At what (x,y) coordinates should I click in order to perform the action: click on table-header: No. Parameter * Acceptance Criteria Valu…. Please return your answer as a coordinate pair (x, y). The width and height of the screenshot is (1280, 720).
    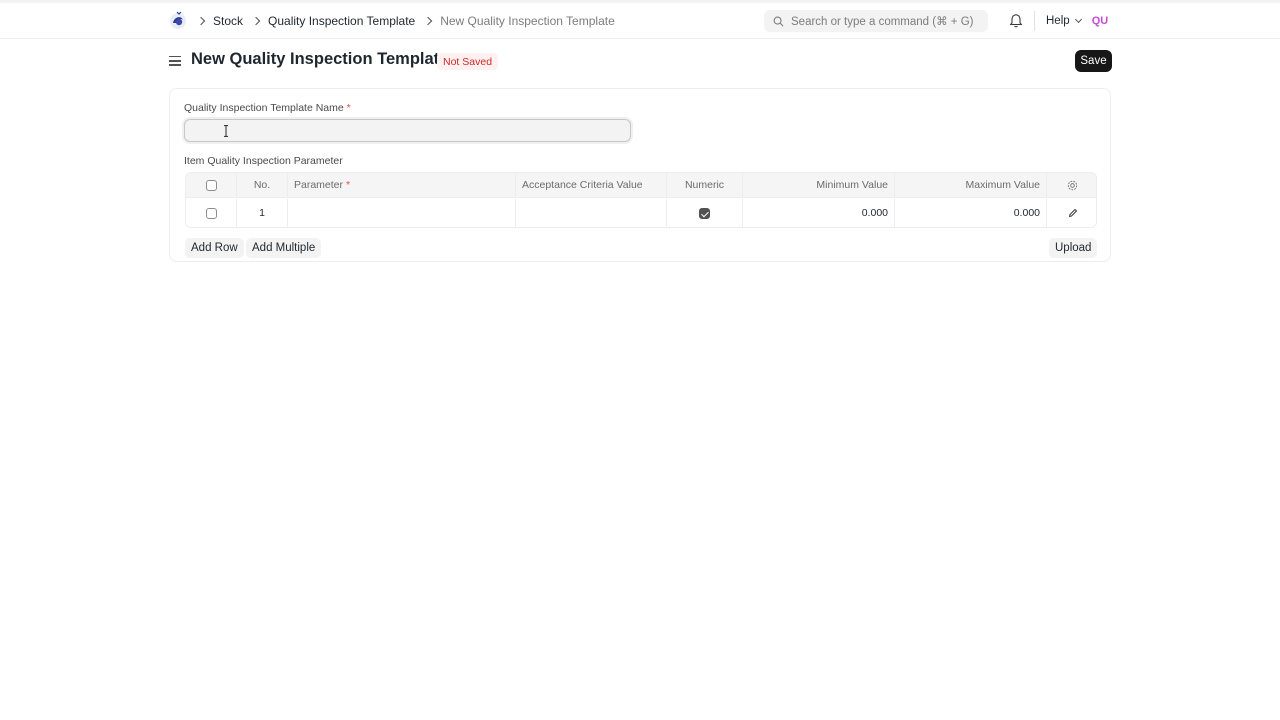
    Looking at the image, I should click on (641, 185).